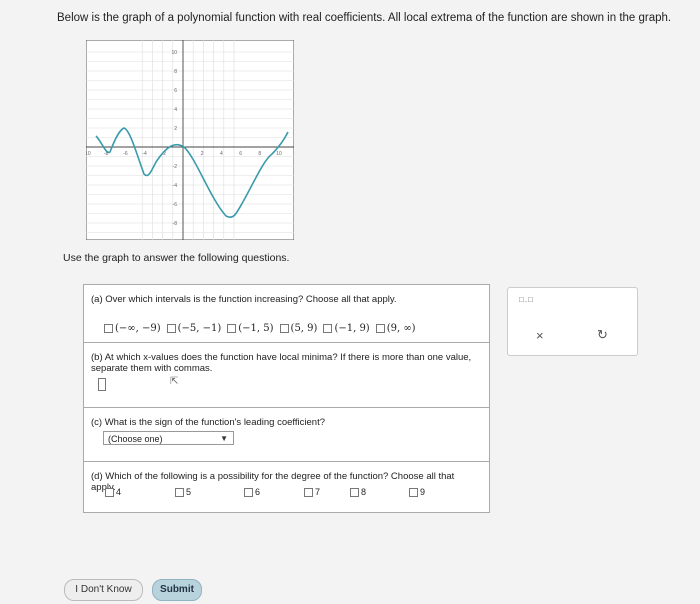 Image resolution: width=700 pixels, height=604 pixels. I want to click on interval-option-label: (5, 9), so click(304, 328).